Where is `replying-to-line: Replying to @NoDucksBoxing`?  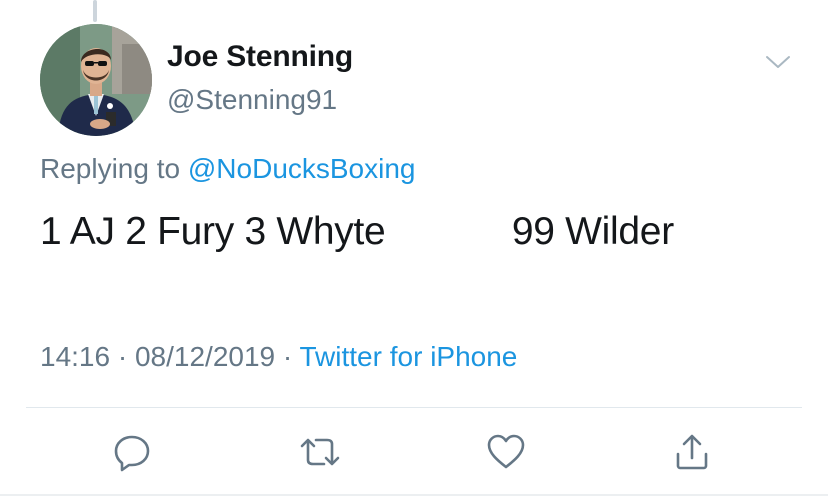
replying-to-line: Replying to @NoDucksBoxing is located at coordinates (228, 169).